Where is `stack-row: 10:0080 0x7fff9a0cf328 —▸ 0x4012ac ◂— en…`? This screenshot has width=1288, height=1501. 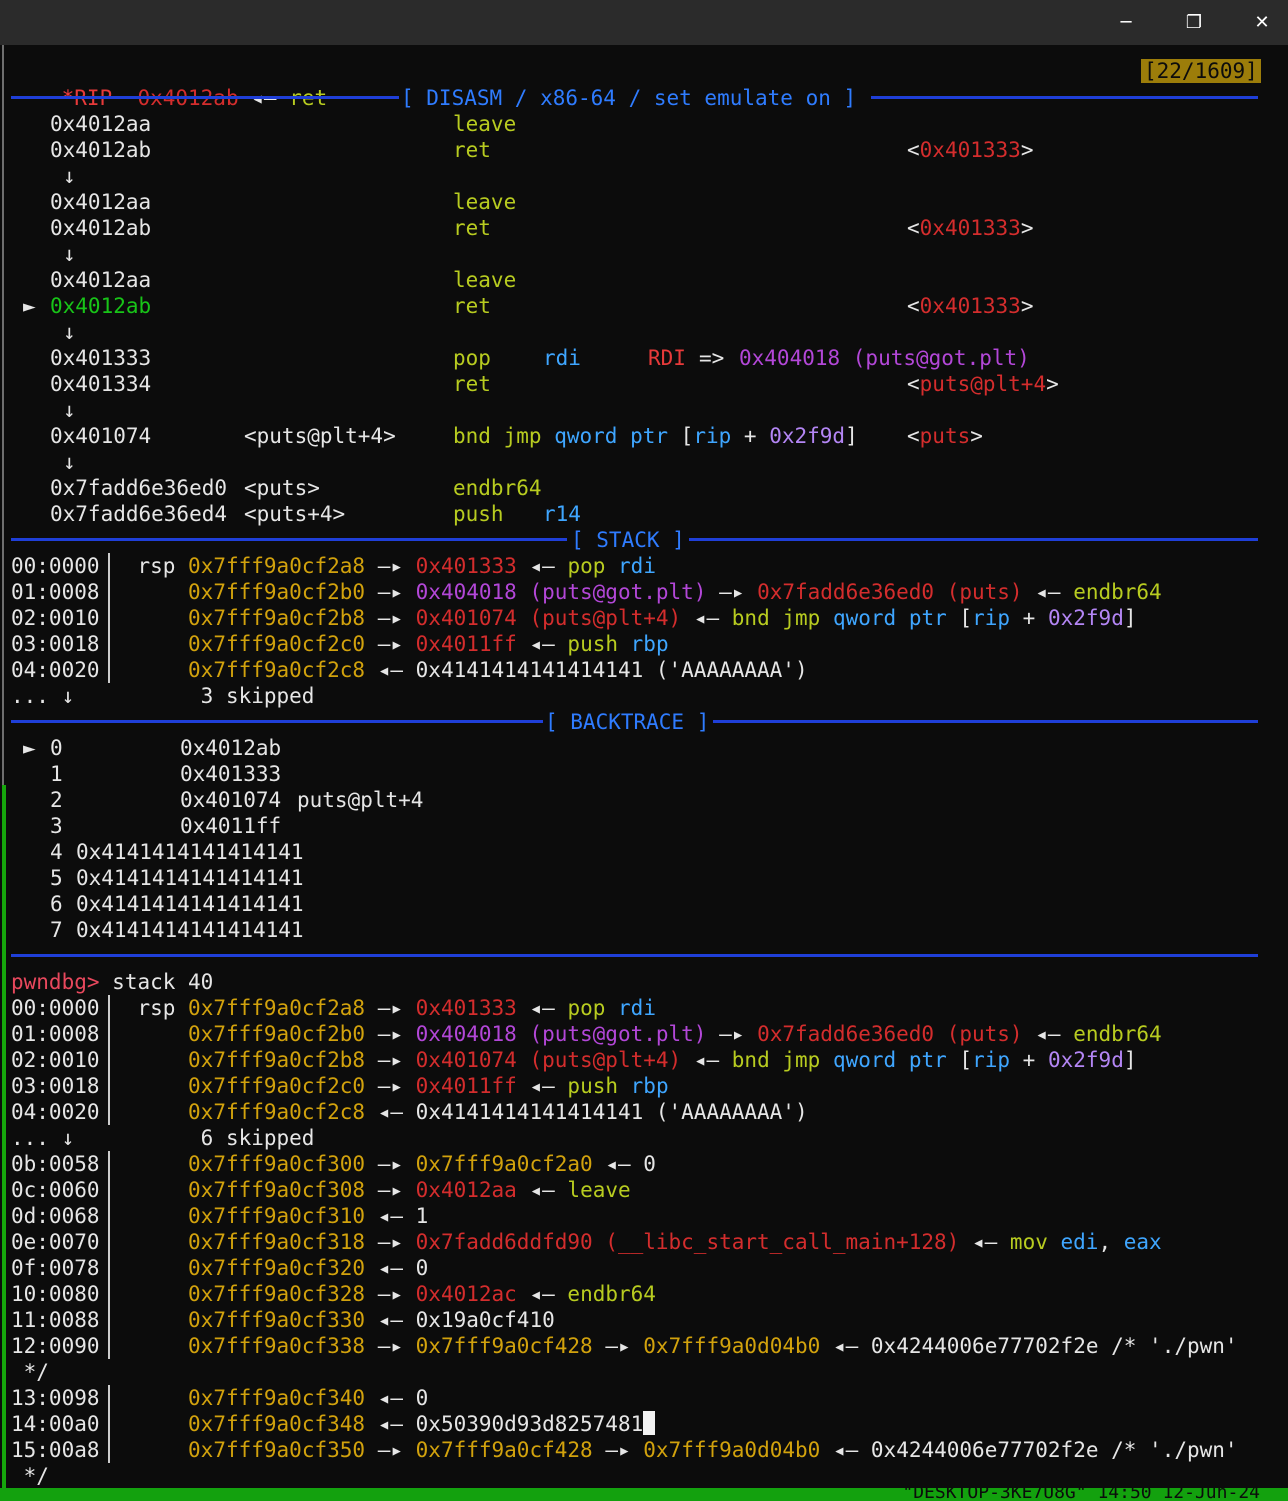
stack-row: 10:0080 0x7fff9a0cf328 —▸ 0x4012ac ◂— en… is located at coordinates (333, 1294).